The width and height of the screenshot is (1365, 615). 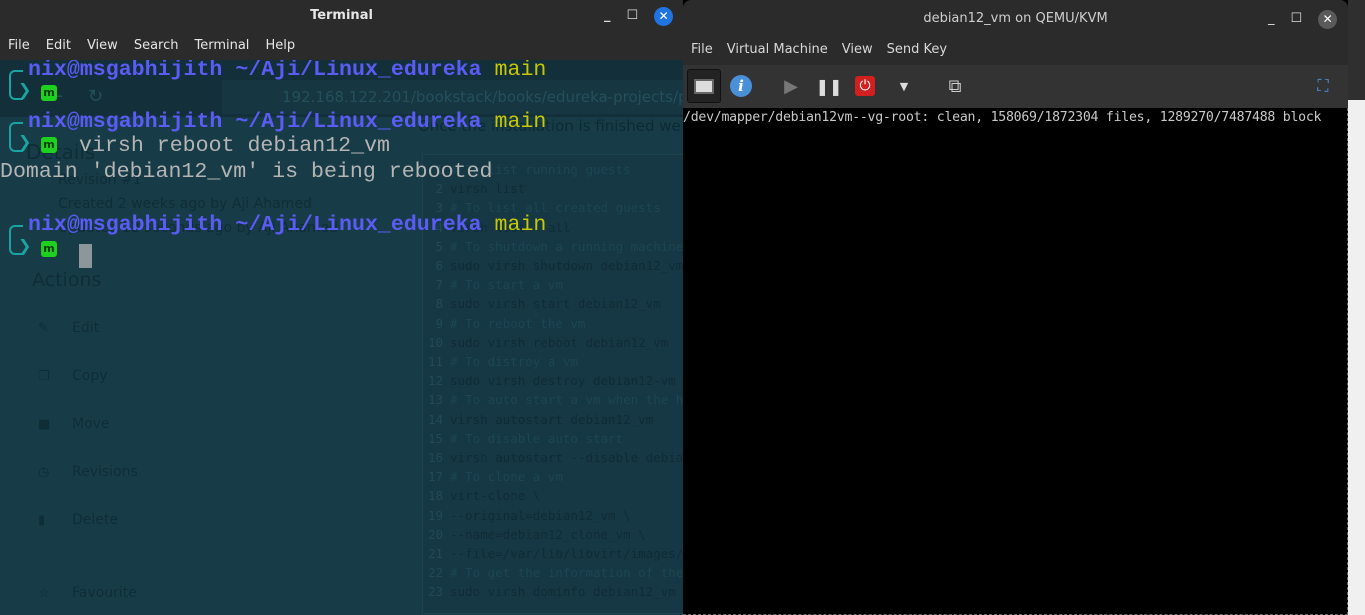 I want to click on snapshots-icon: ⧉, so click(x=955, y=86).